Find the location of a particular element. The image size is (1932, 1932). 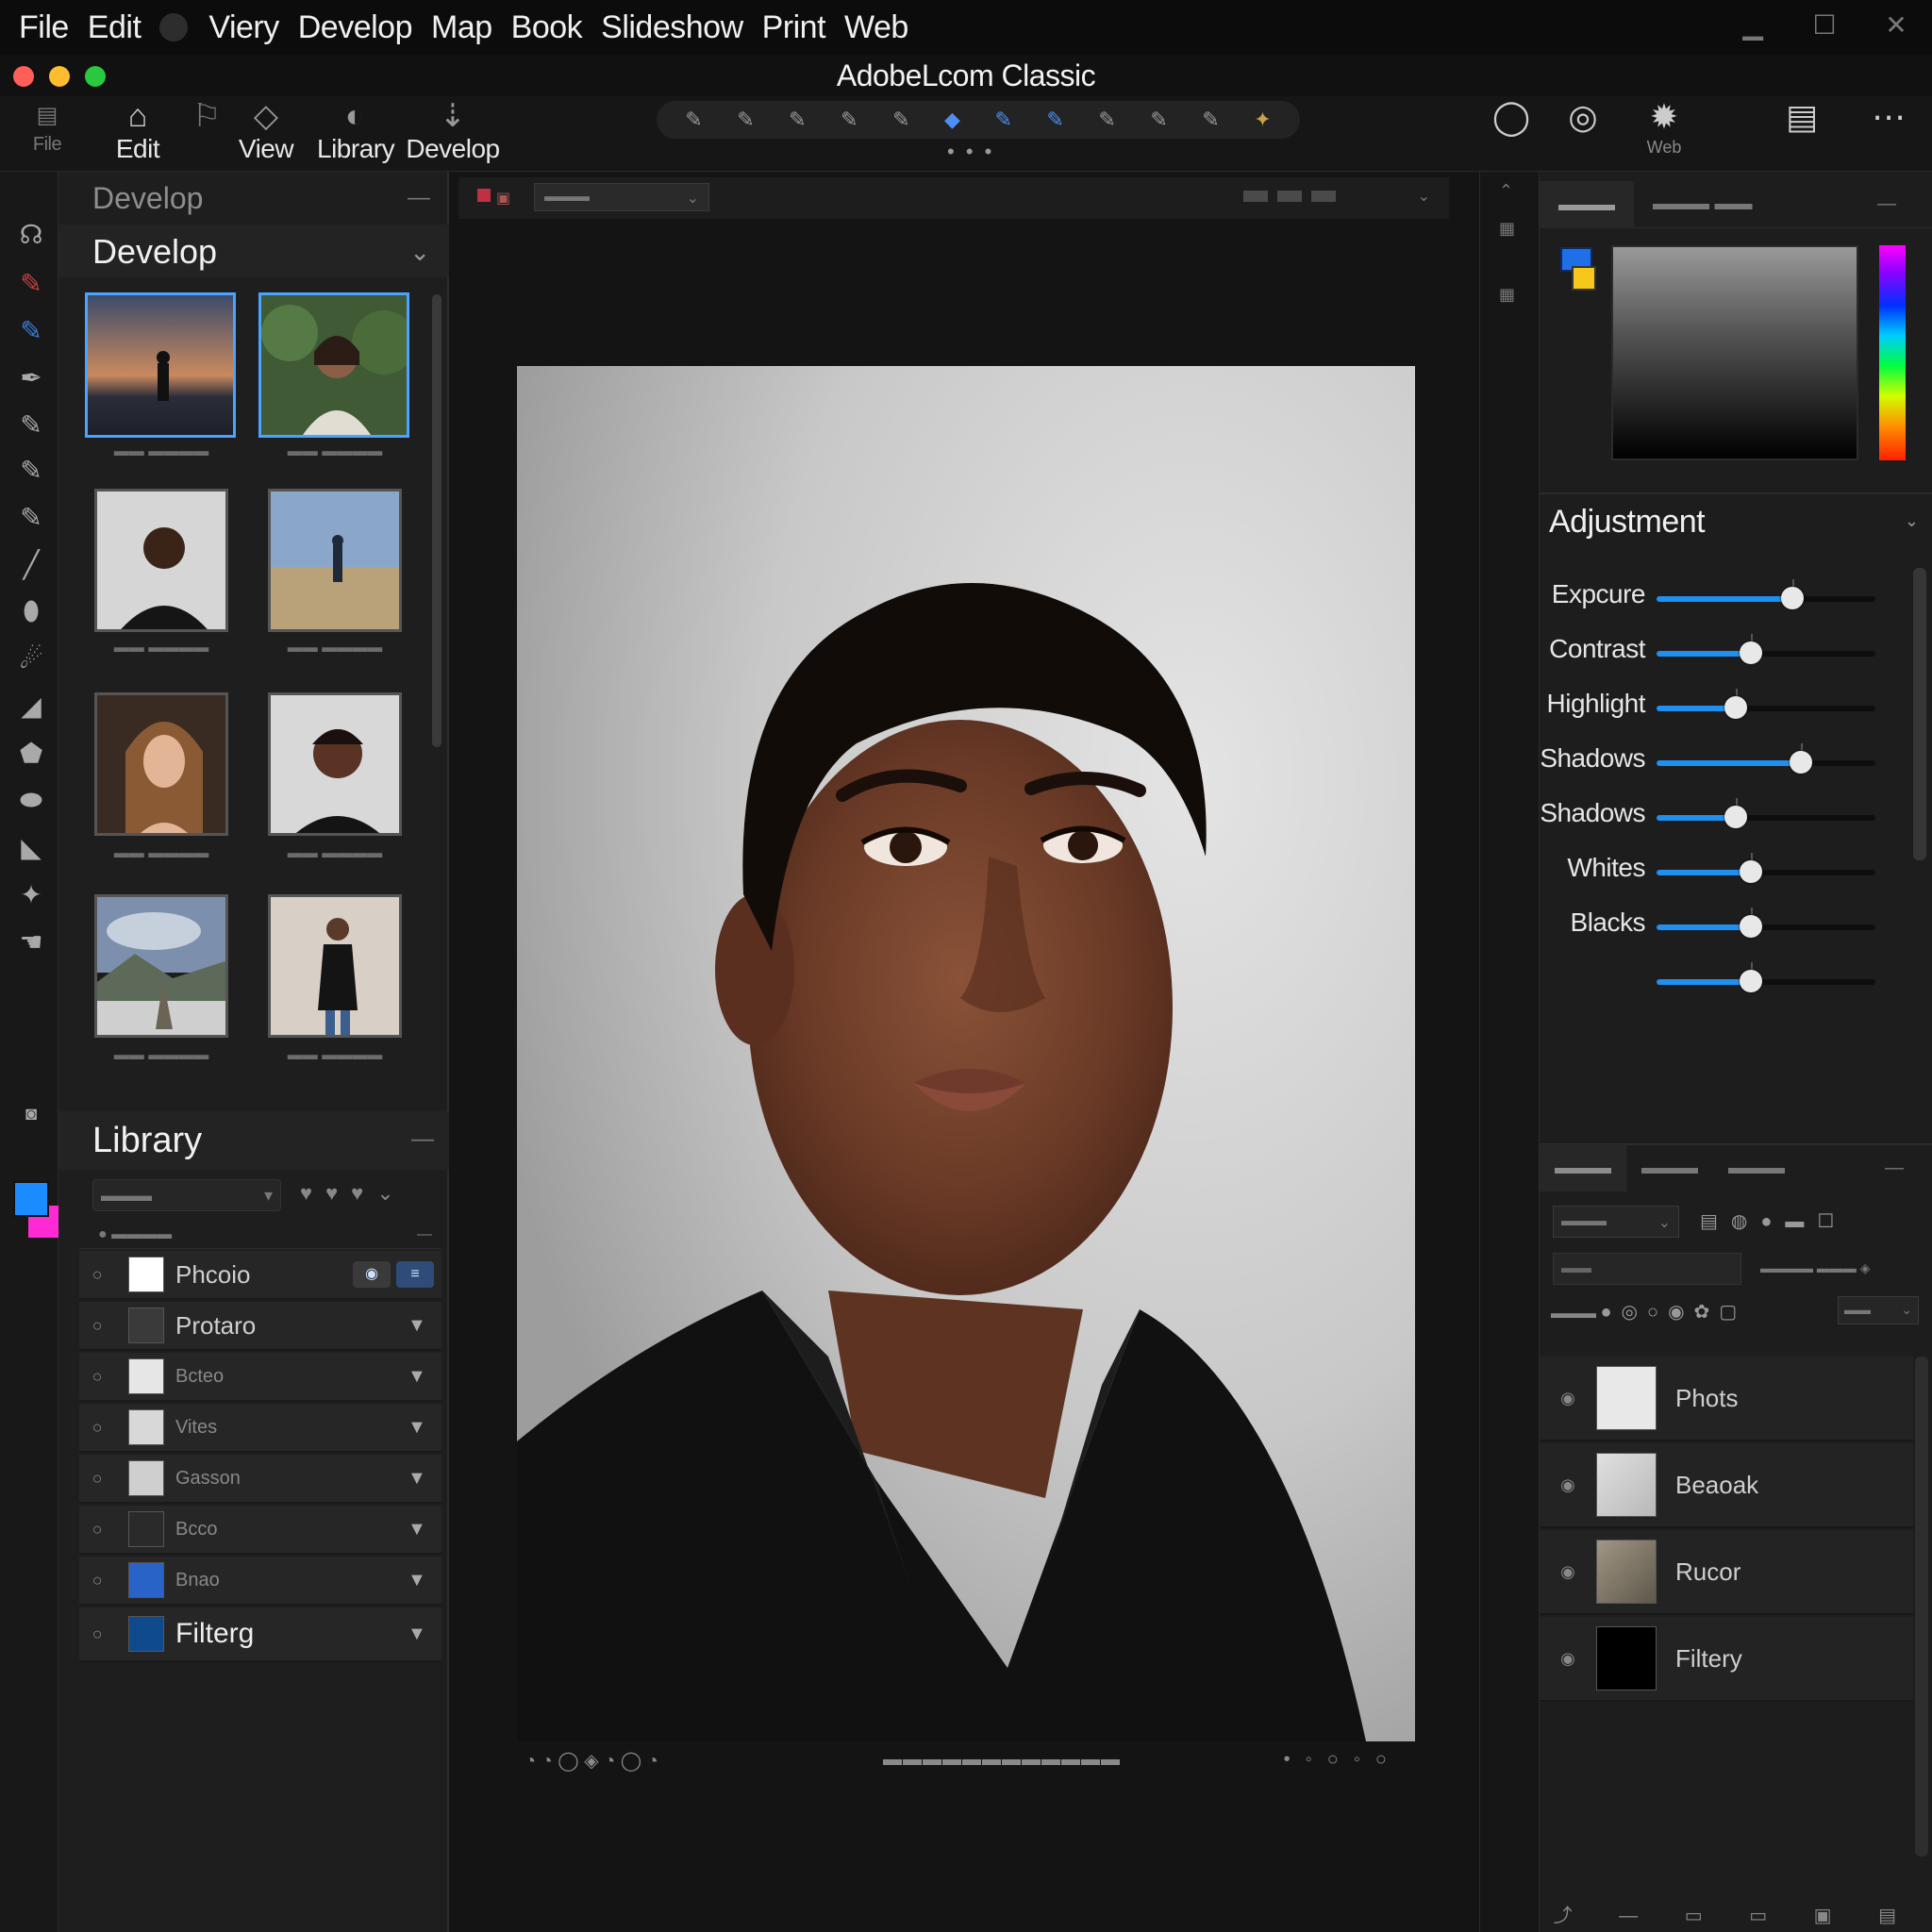

thumbnail-woman-trees is located at coordinates (334, 365).